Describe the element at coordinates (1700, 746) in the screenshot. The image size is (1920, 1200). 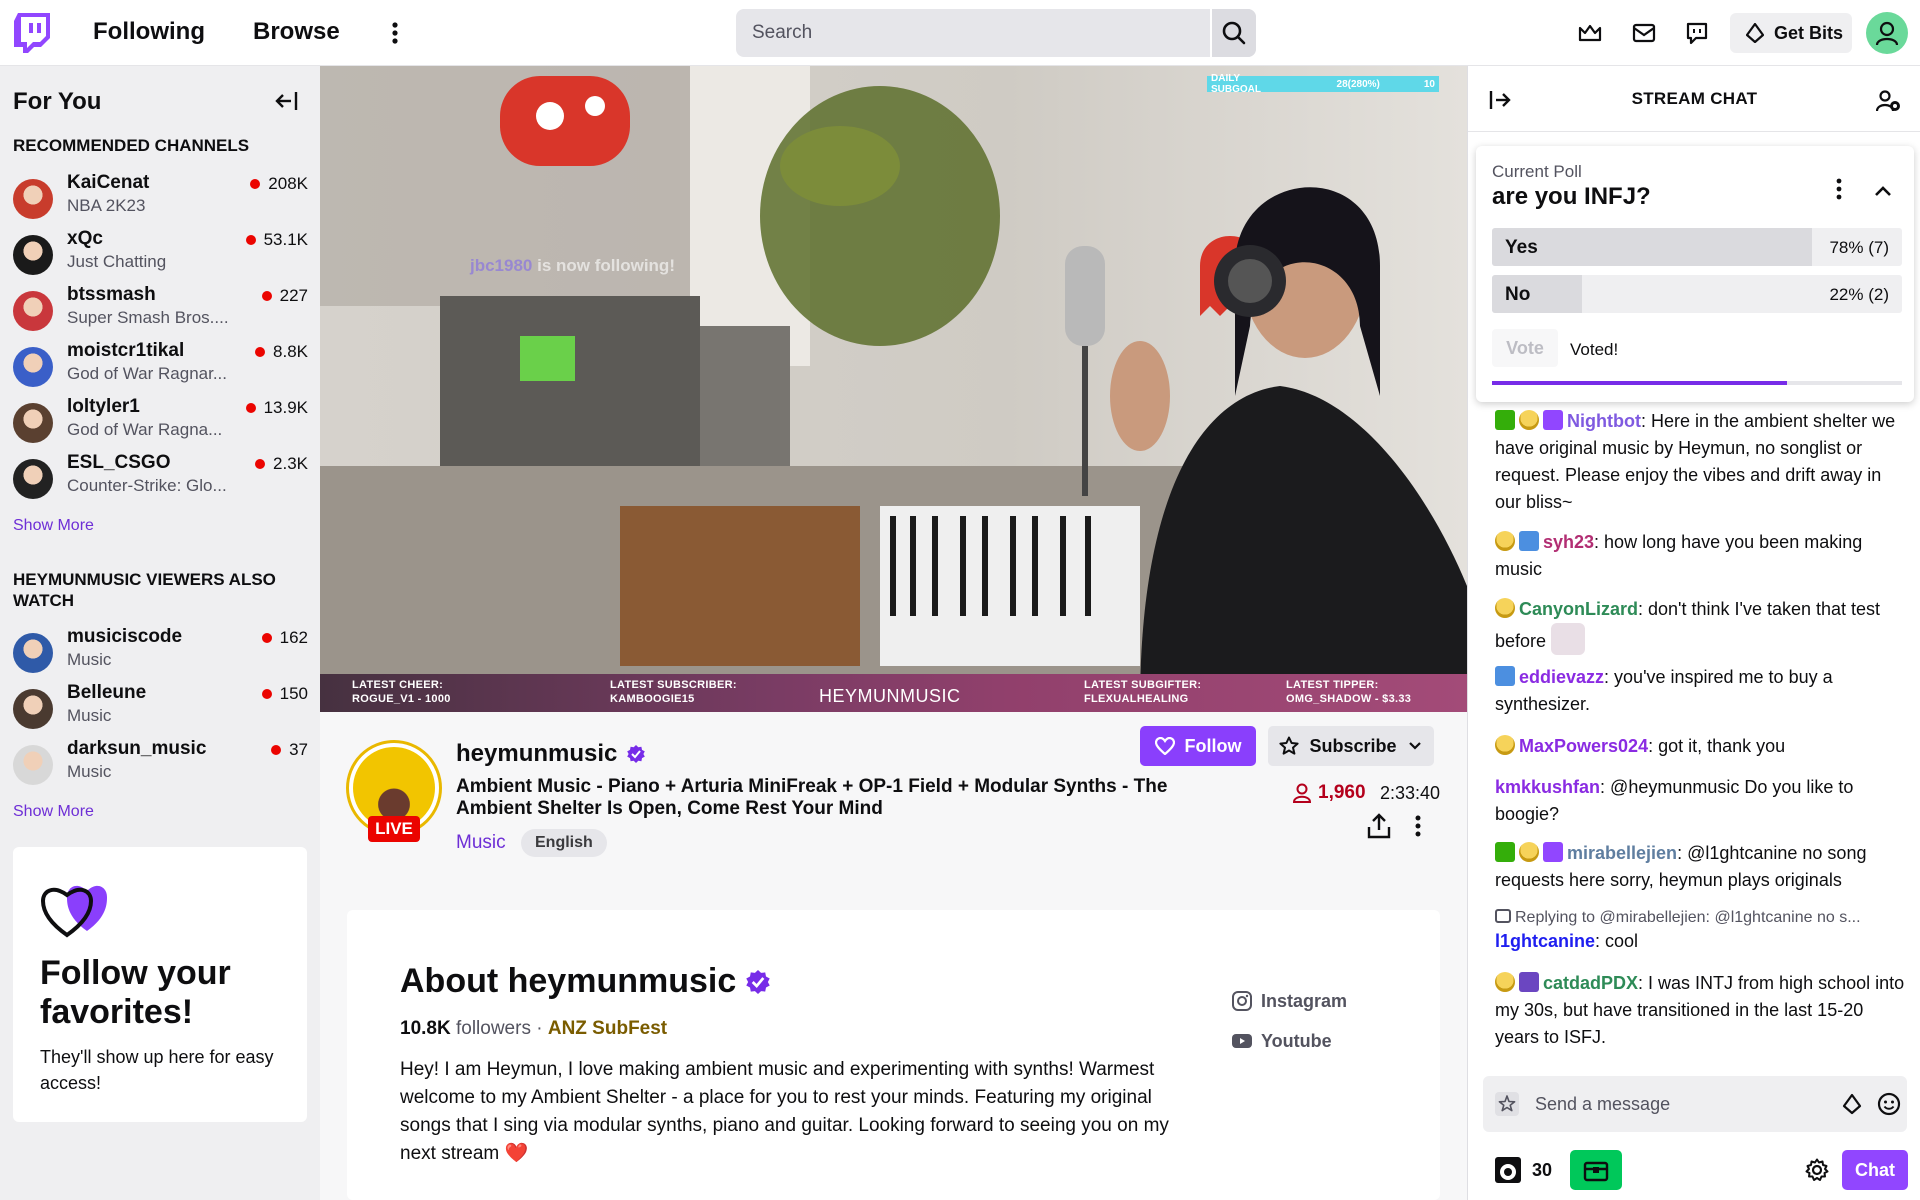
I see `chat-message: MaxPowers024: got it, thank you` at that location.